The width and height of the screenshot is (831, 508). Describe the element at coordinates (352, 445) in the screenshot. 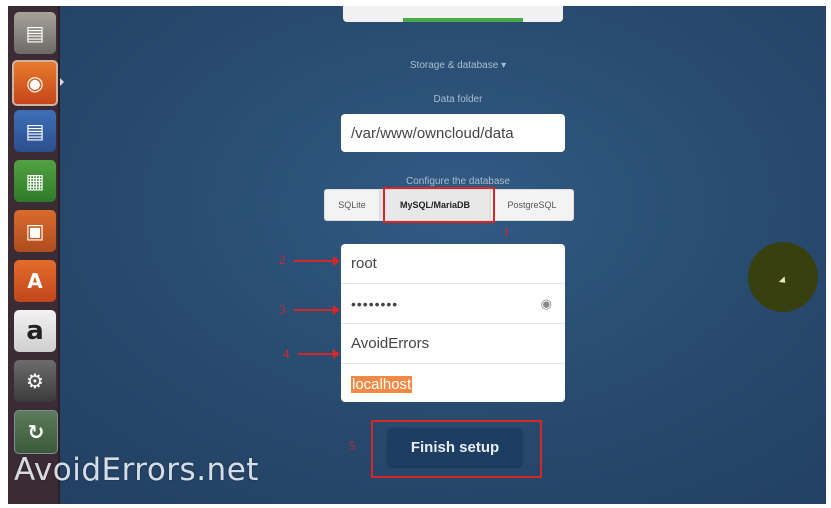

I see `annotation-number-5: 5` at that location.